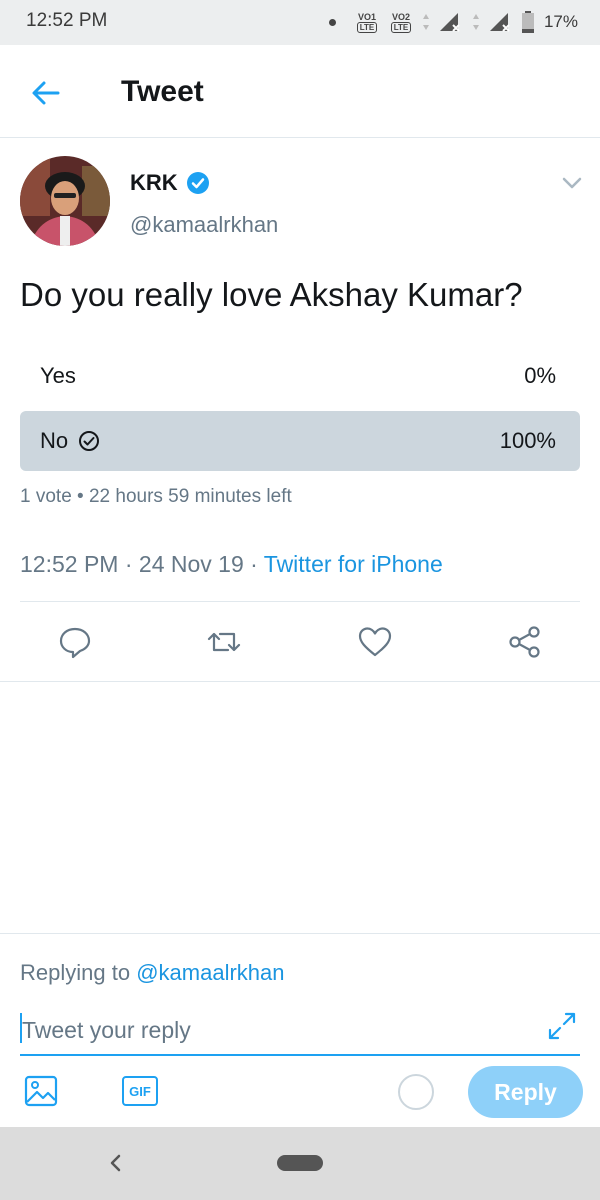 This screenshot has width=600, height=1200. I want to click on data-arrows-icon, so click(425, 22).